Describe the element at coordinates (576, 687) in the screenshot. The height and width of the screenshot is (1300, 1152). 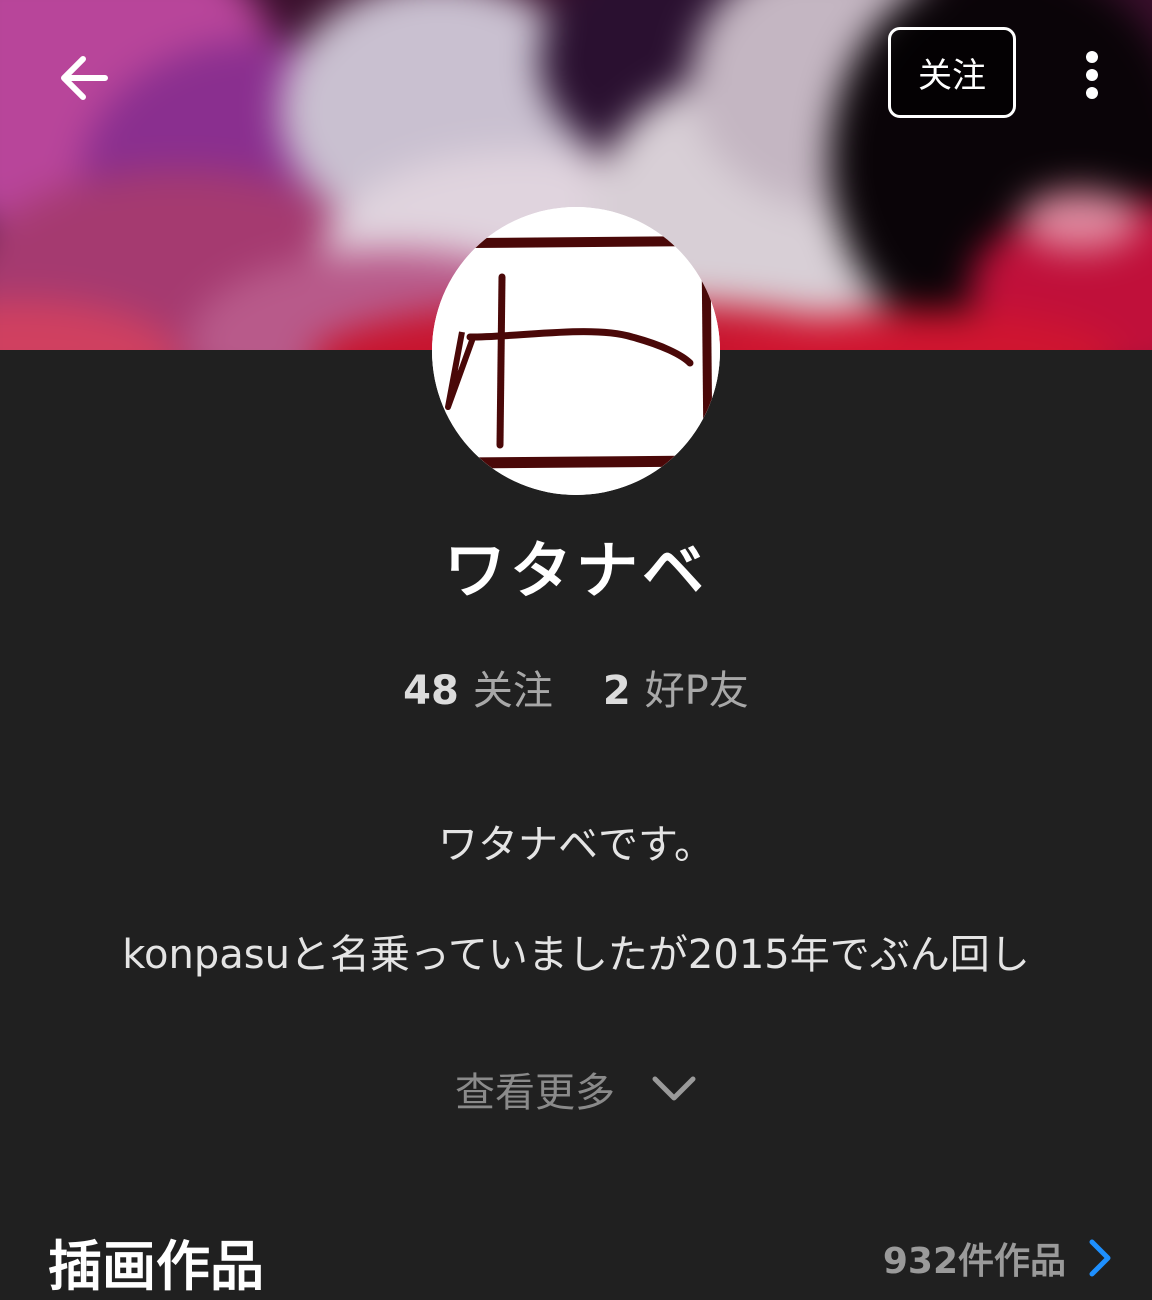
I see `profile-stats: 48 关注 2 好P友` at that location.